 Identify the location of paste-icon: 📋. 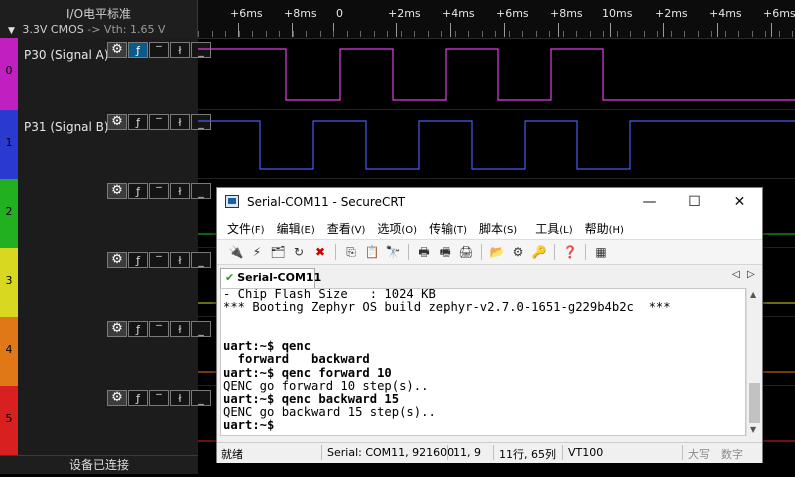
(372, 252).